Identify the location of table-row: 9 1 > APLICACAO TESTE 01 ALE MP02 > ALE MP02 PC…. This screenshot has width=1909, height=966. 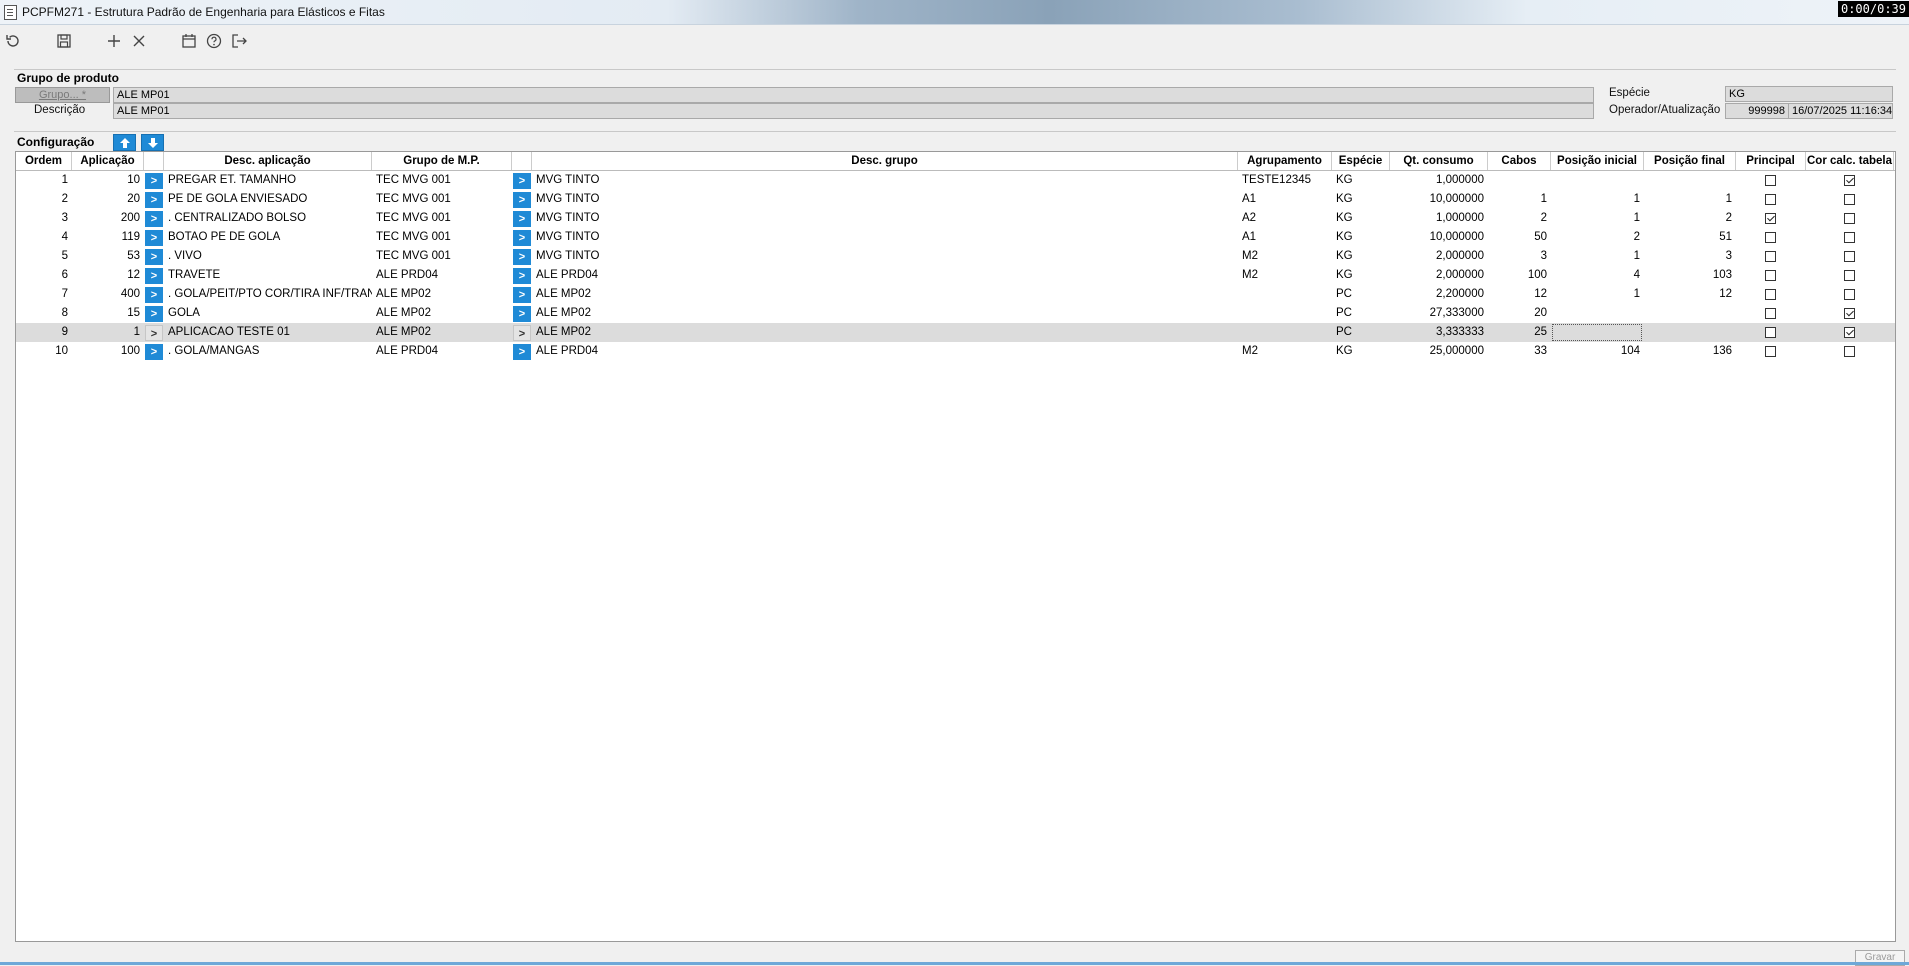
(955, 332).